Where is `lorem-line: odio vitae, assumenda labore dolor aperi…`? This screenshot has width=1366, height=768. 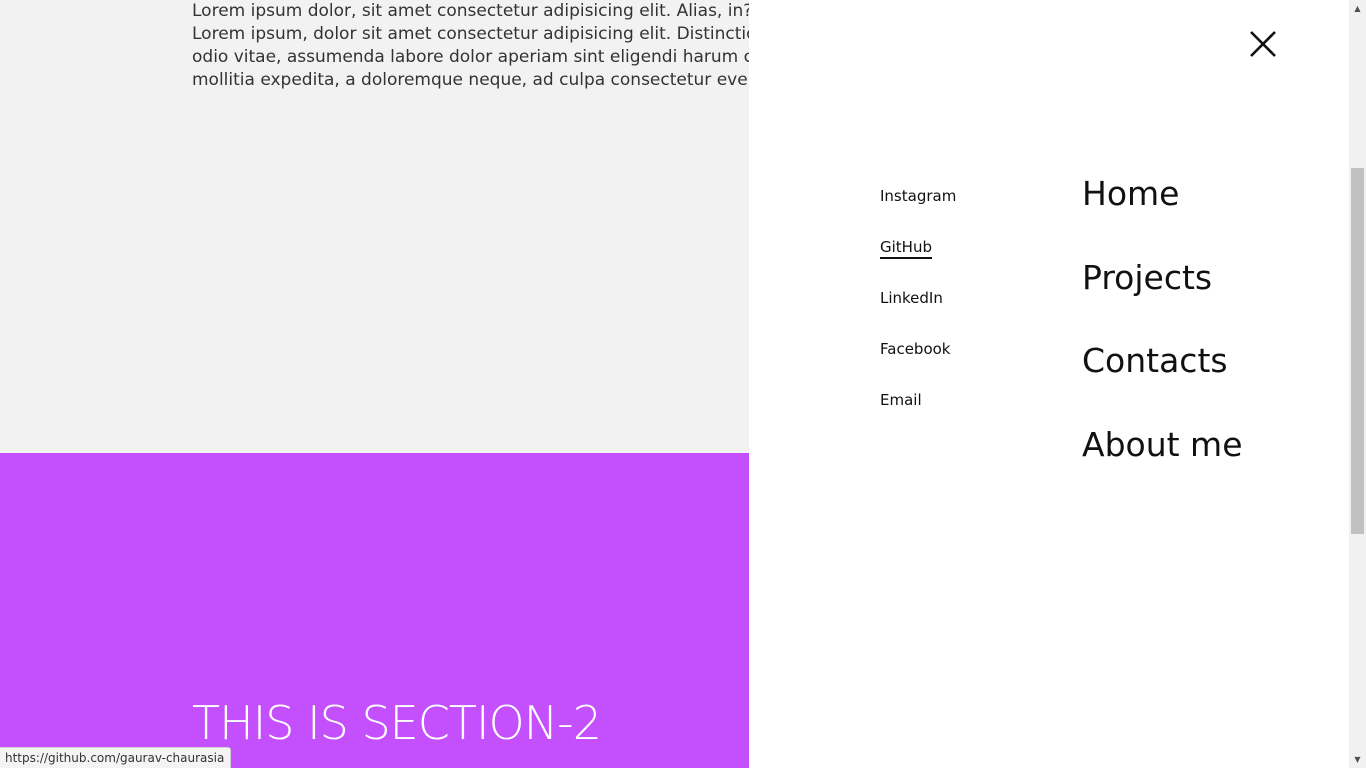 lorem-line: odio vitae, assumenda labore dolor aperi… is located at coordinates (471, 57).